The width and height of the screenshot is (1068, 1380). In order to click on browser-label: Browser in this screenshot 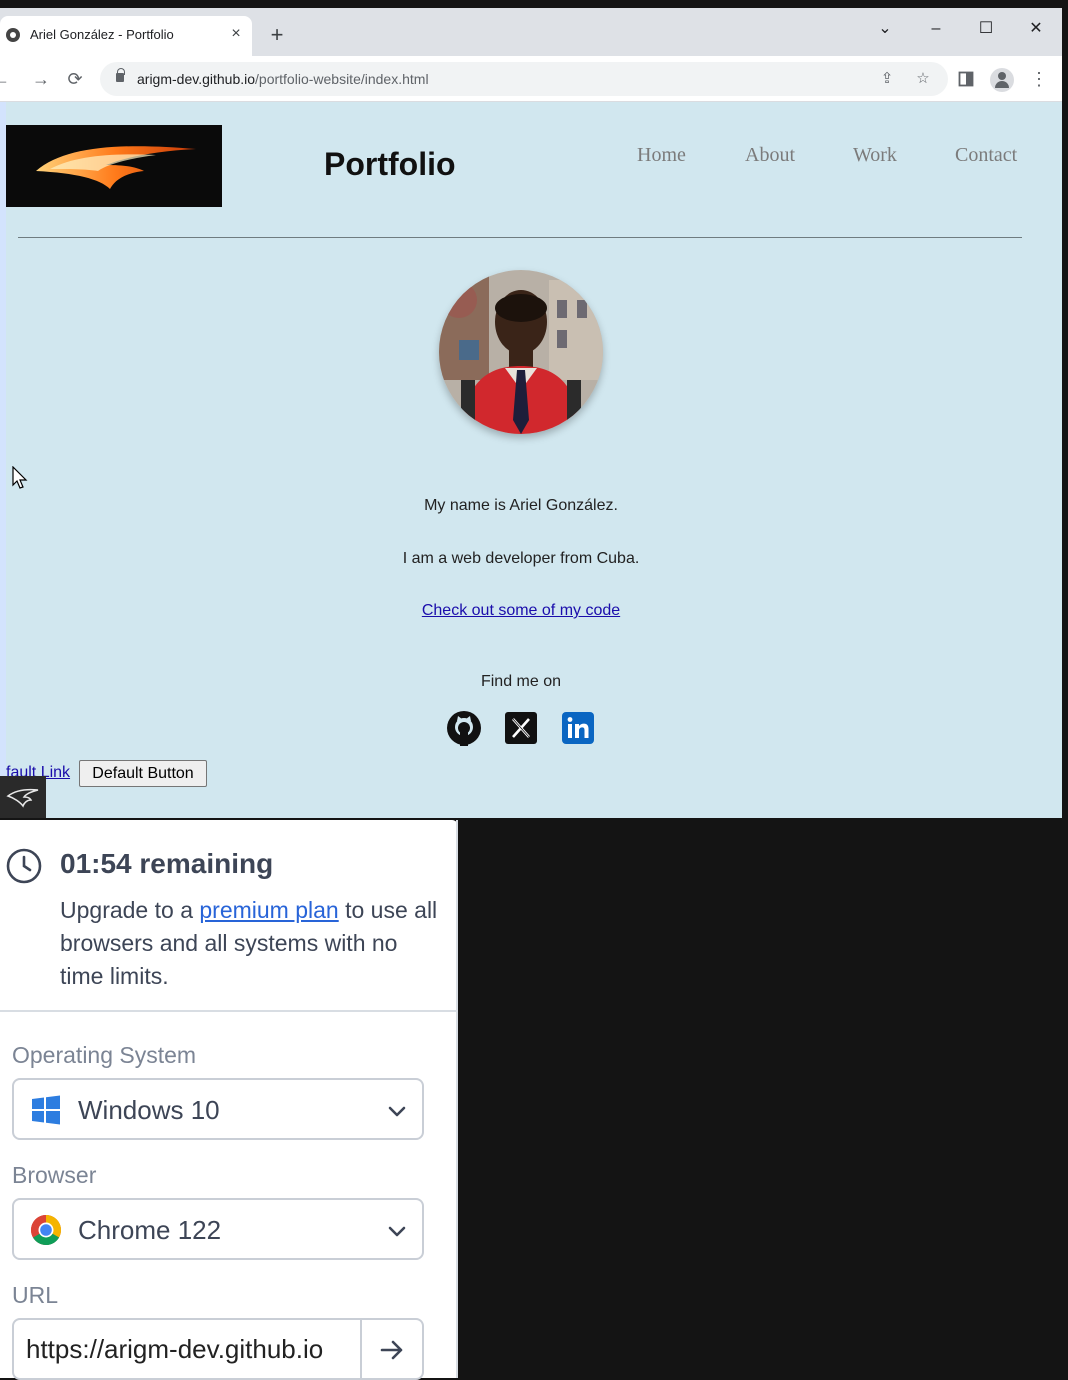, I will do `click(54, 1175)`.